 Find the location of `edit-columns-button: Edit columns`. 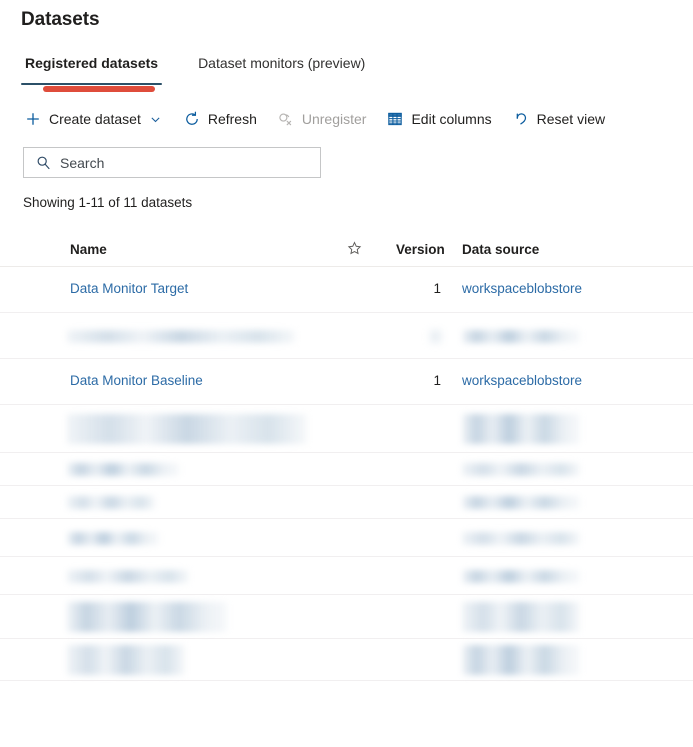

edit-columns-button: Edit columns is located at coordinates (438, 119).